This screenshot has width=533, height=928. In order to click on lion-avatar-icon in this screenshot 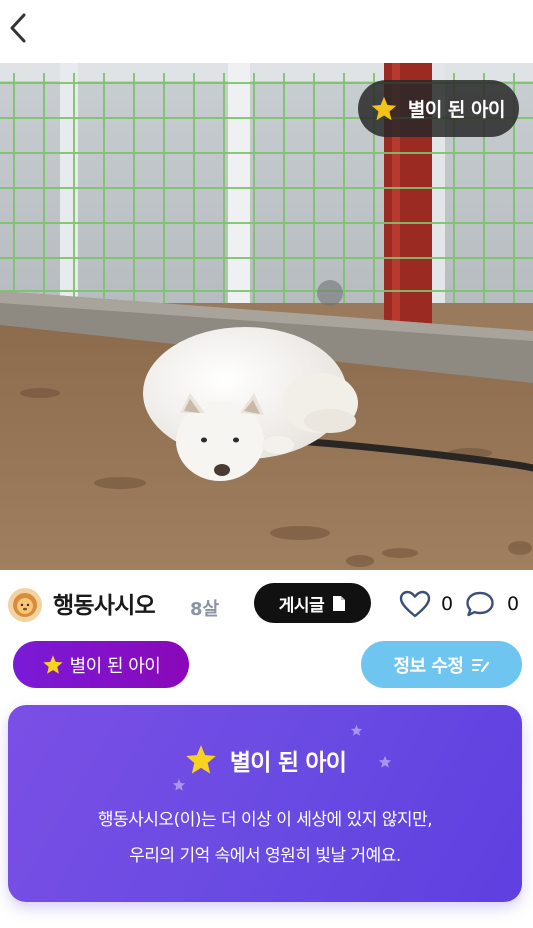, I will do `click(25, 605)`.